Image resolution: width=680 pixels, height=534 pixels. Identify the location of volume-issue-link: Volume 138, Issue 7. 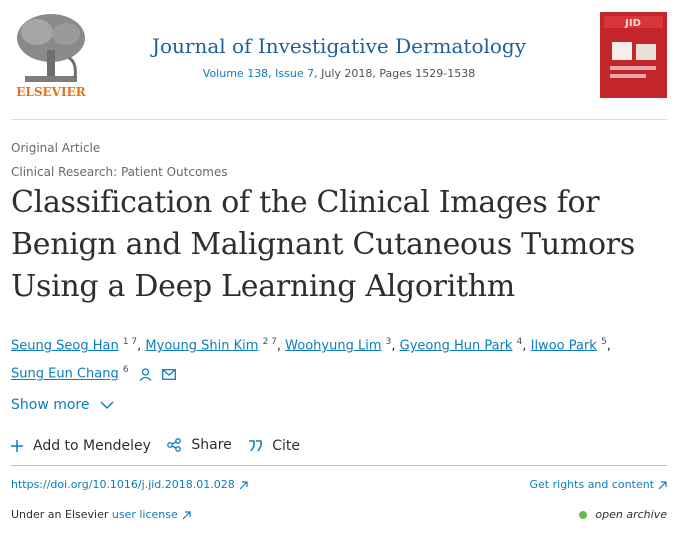
(258, 73).